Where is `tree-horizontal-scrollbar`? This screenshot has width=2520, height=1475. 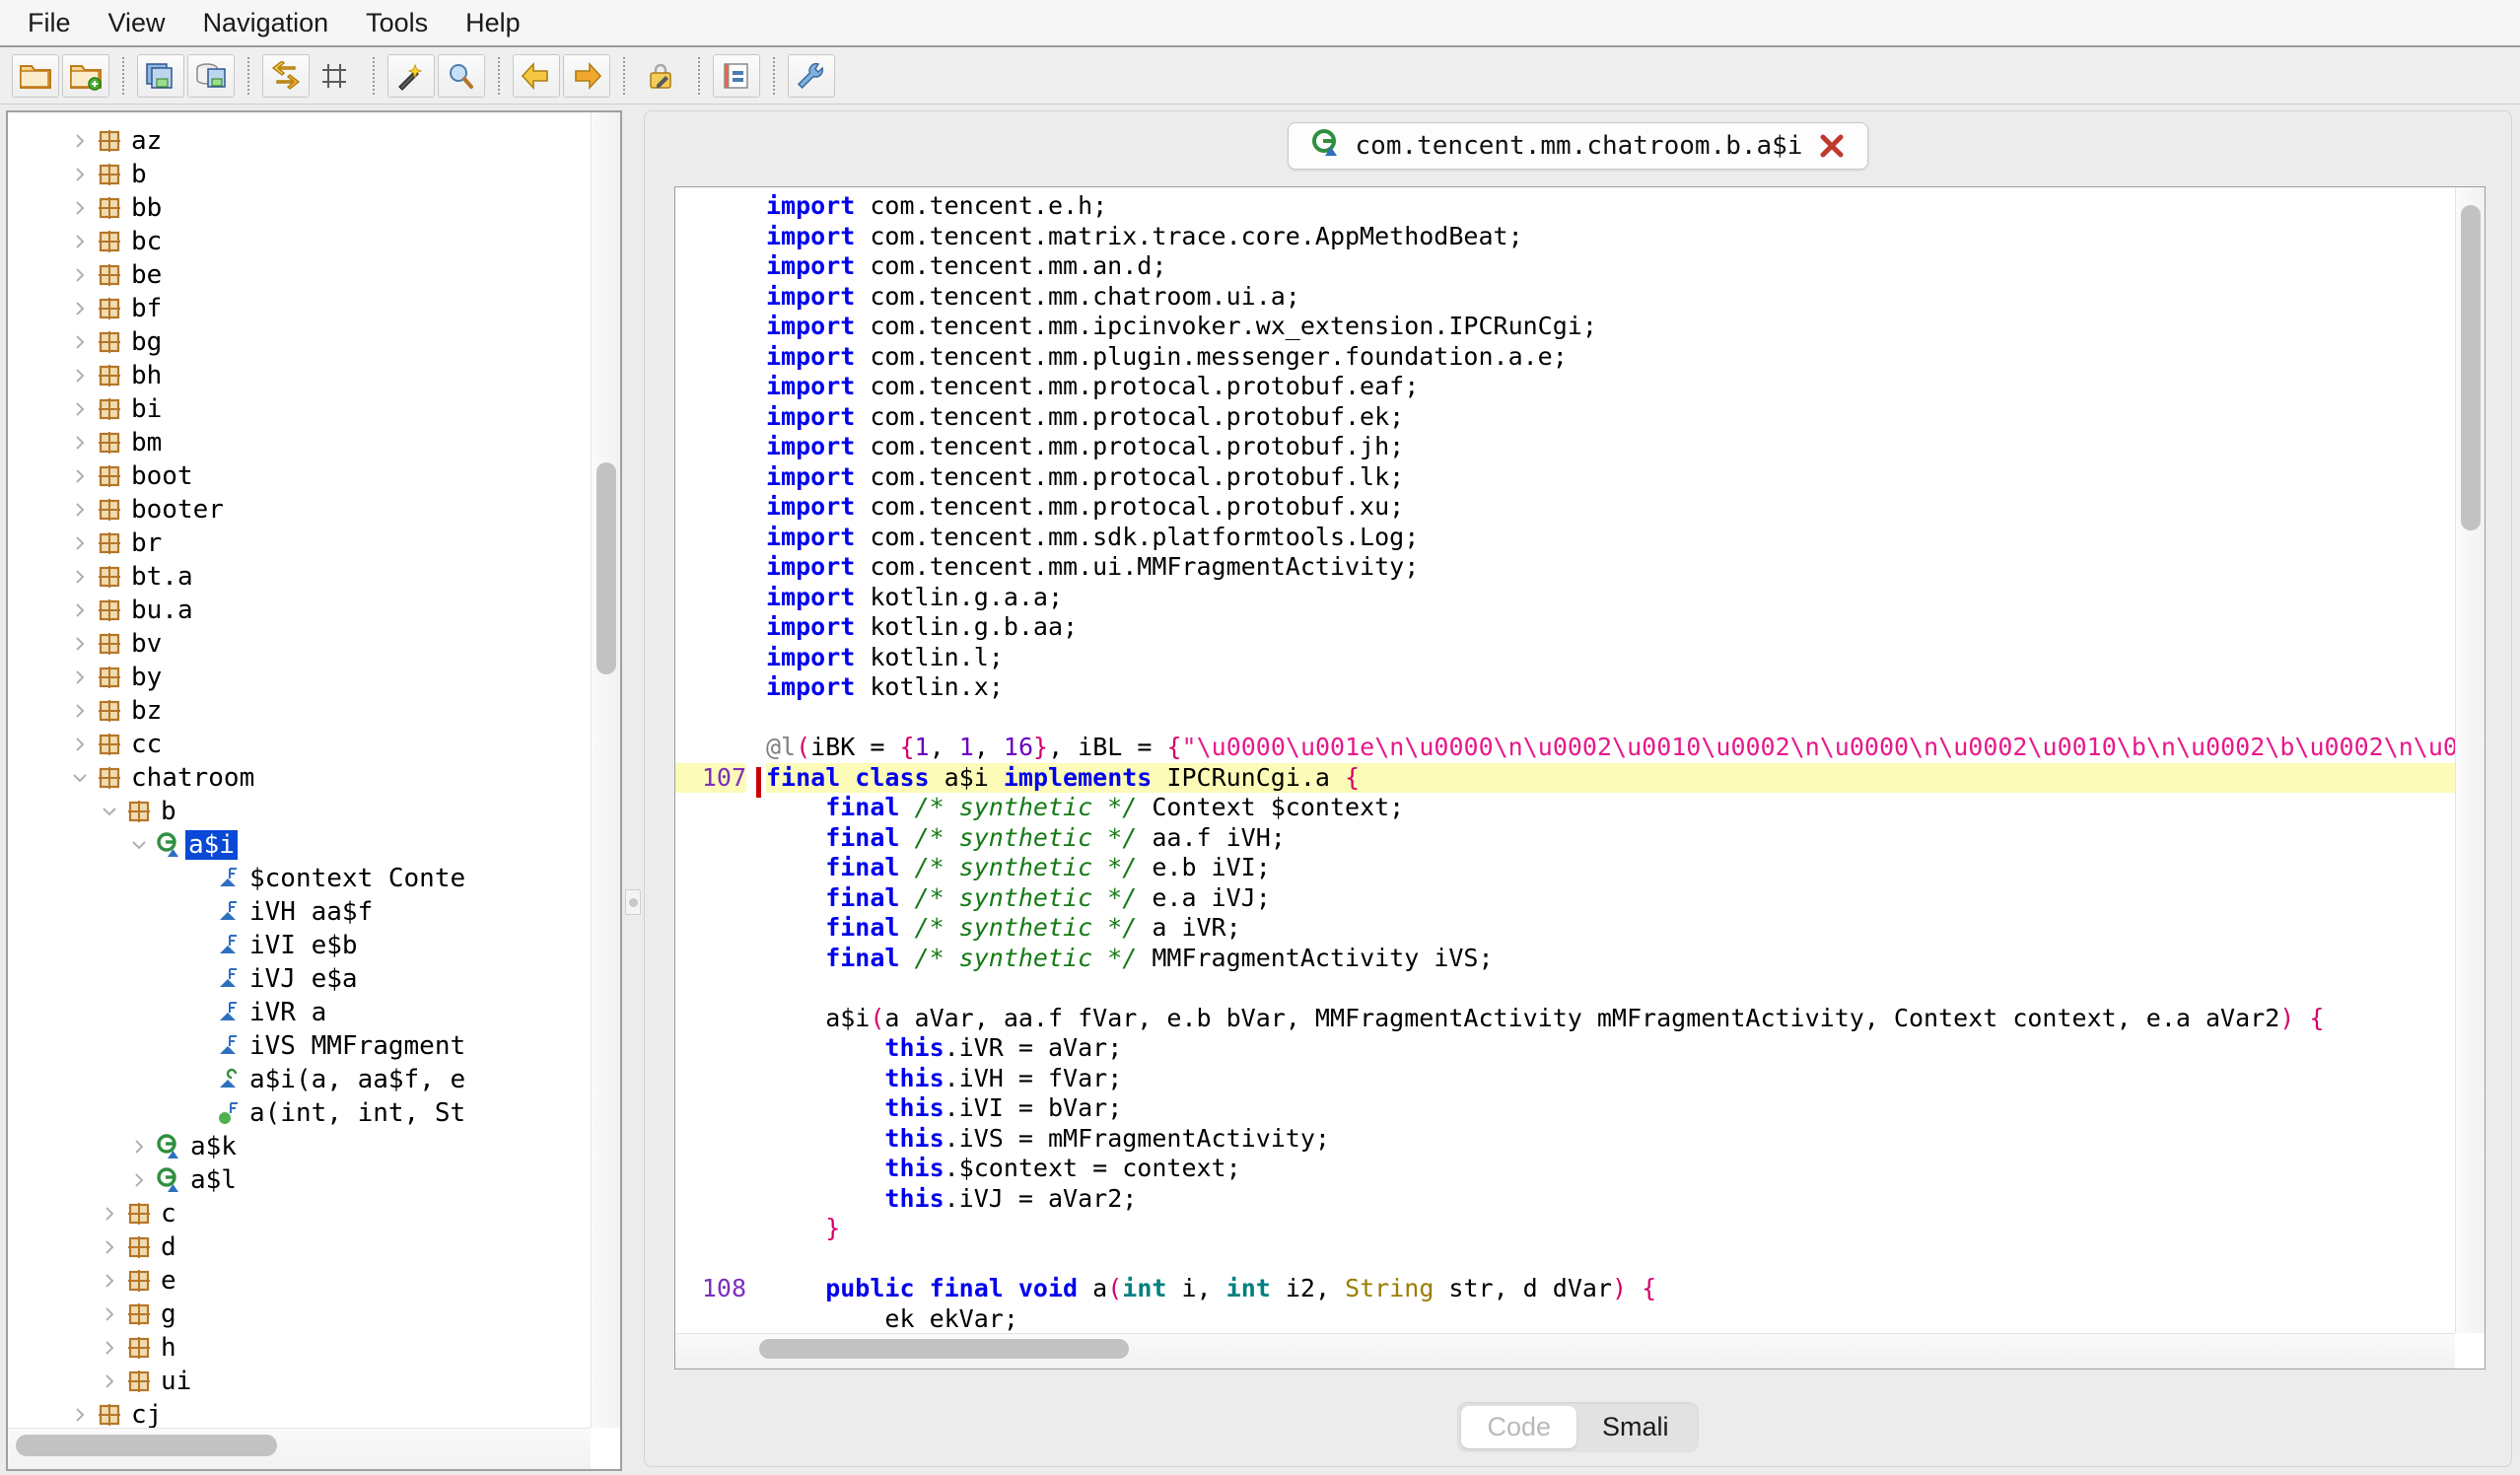
tree-horizontal-scrollbar is located at coordinates (299, 1448).